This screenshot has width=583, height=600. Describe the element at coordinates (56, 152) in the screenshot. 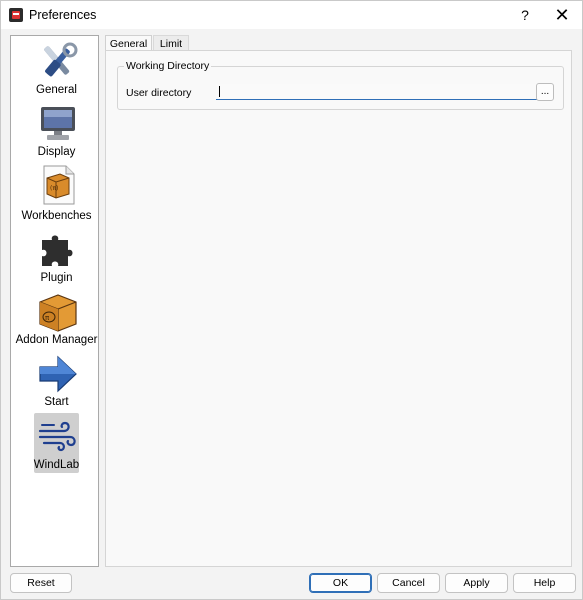

I see `sidebar-item-label: Display` at that location.